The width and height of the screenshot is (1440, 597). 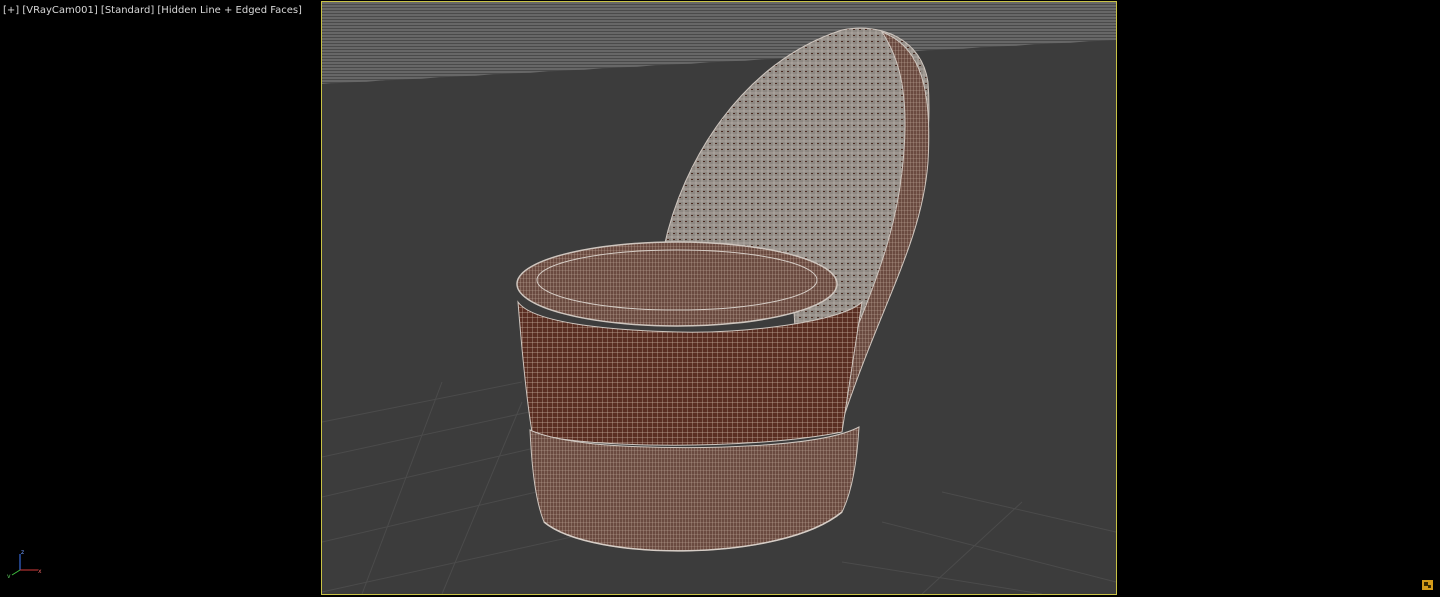 What do you see at coordinates (677, 284) in the screenshot?
I see `chair-seat-top` at bounding box center [677, 284].